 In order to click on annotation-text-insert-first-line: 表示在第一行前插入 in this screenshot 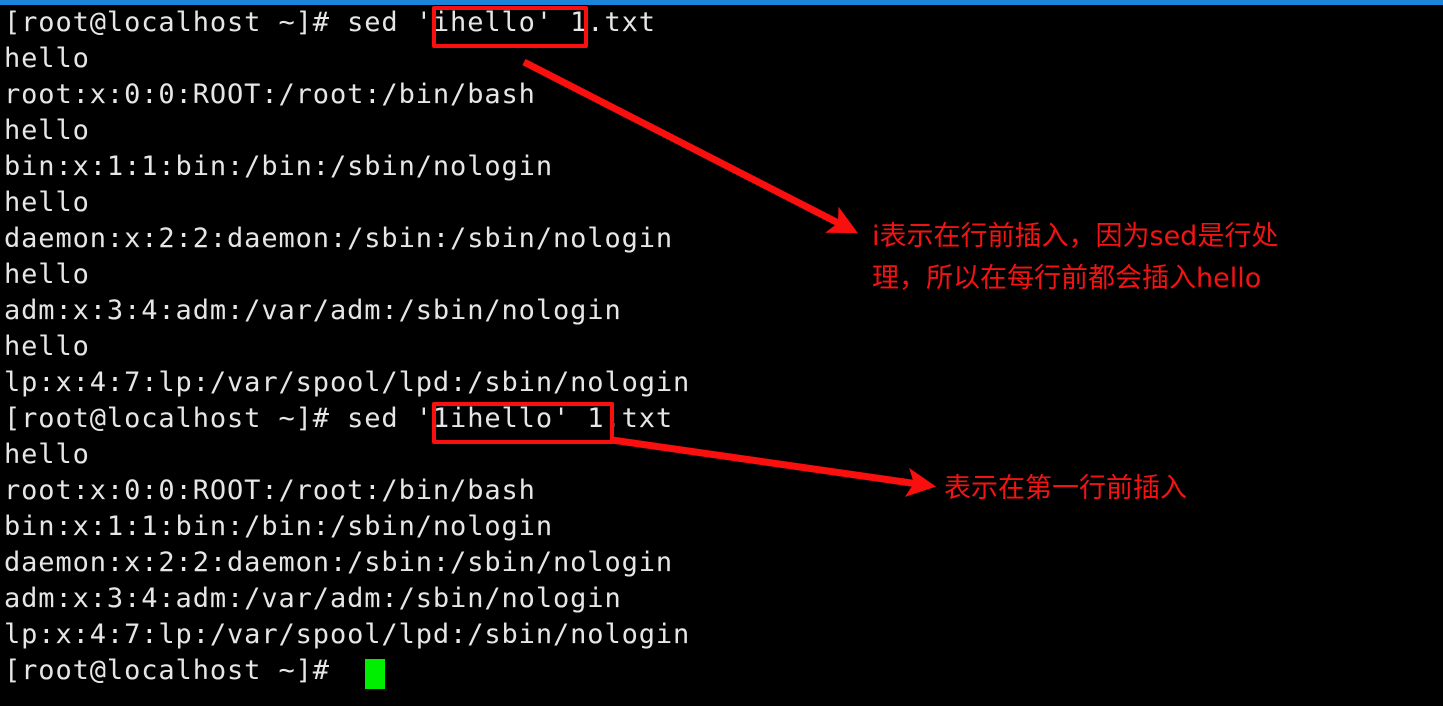, I will do `click(1065, 488)`.